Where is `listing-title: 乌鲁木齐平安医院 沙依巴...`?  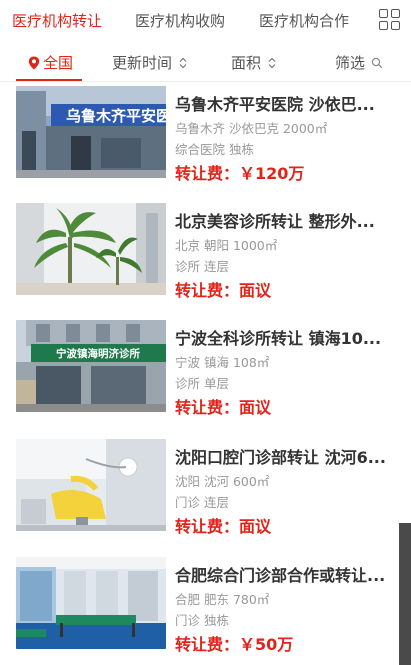 listing-title: 乌鲁木齐平安医院 沙依巴... is located at coordinates (275, 104).